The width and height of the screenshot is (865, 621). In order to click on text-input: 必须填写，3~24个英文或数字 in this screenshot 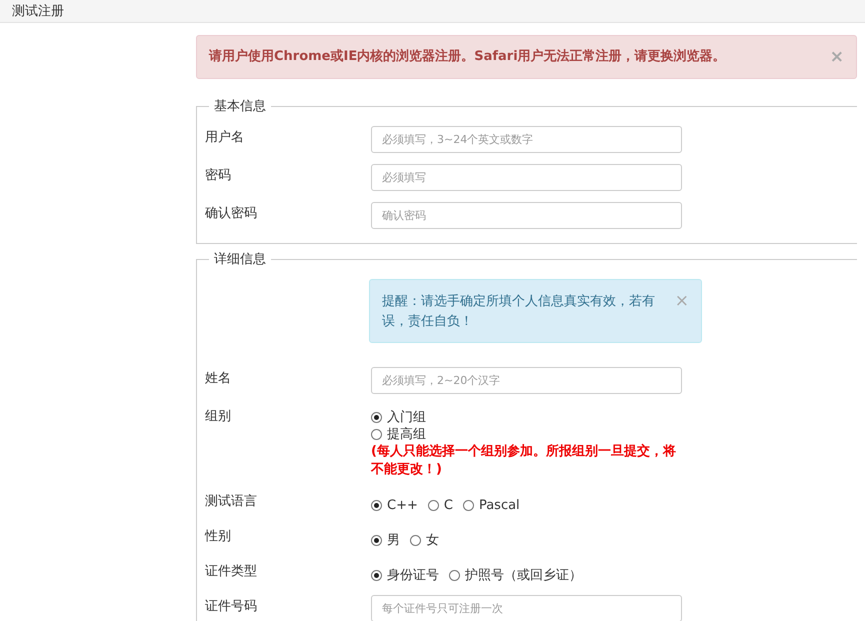, I will do `click(526, 139)`.